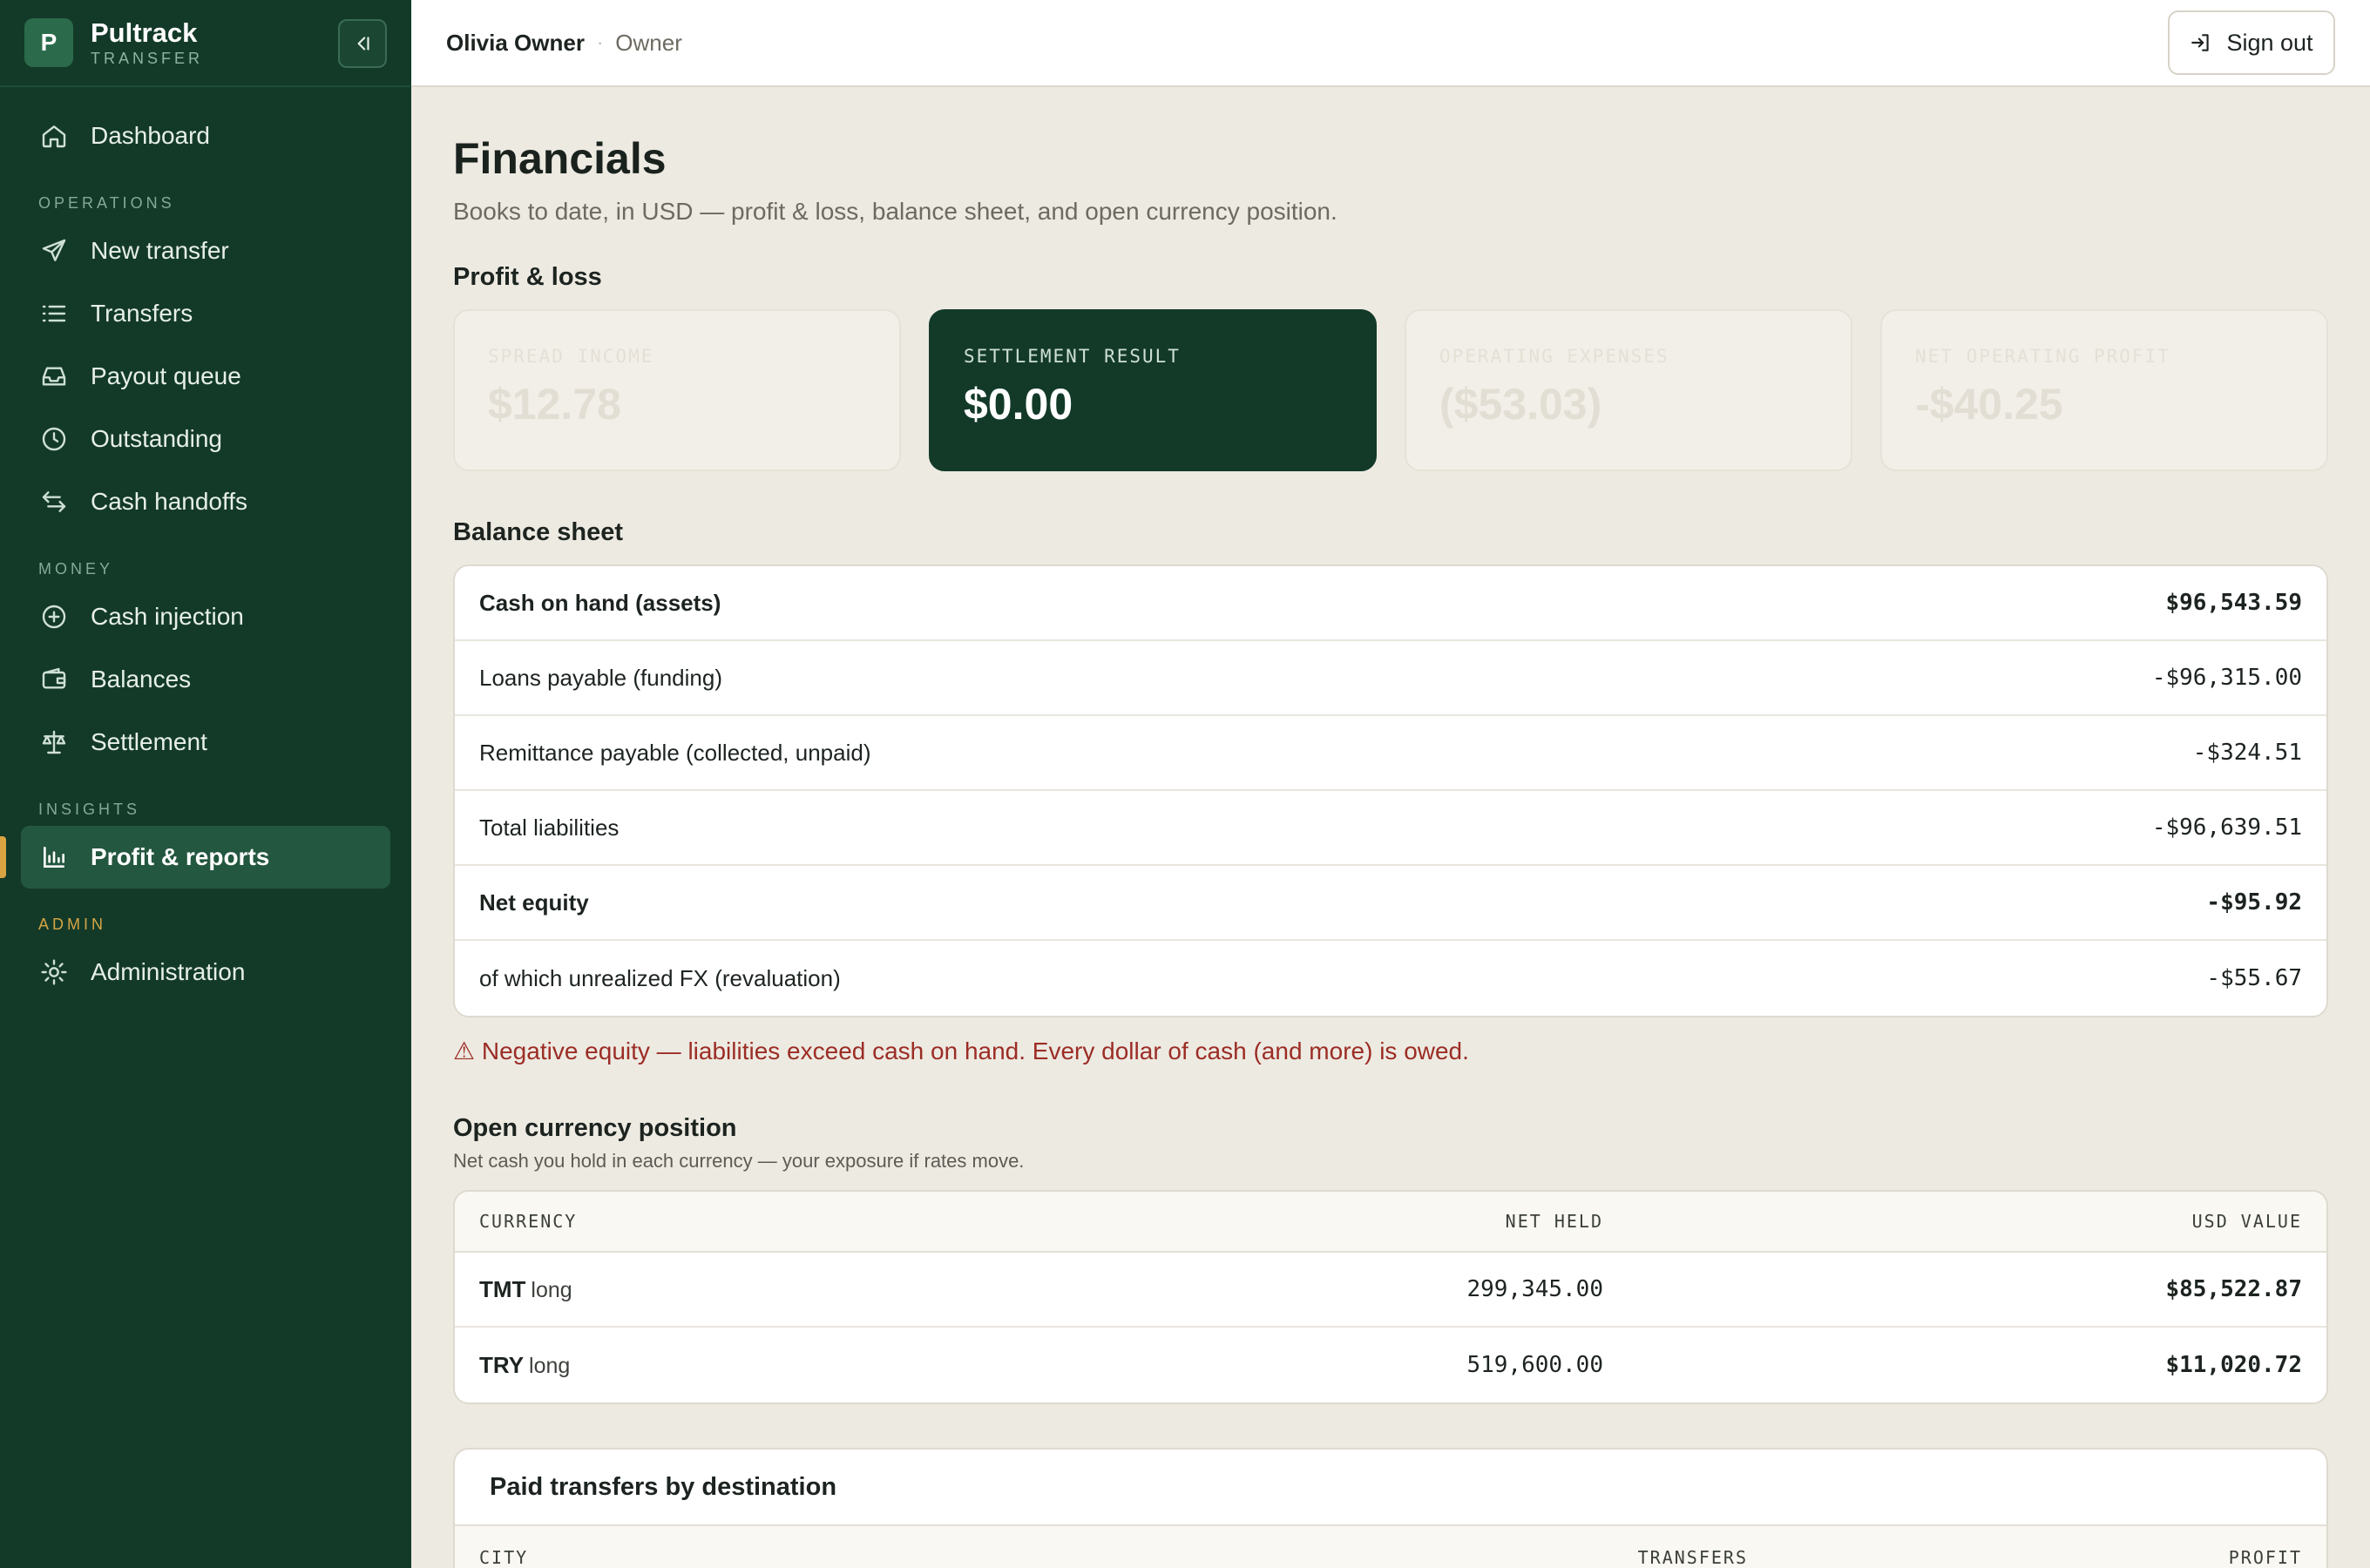 Image resolution: width=2370 pixels, height=1568 pixels. Describe the element at coordinates (1554, 356) in the screenshot. I see `kpi-label: OPERATING EXPENSES` at that location.